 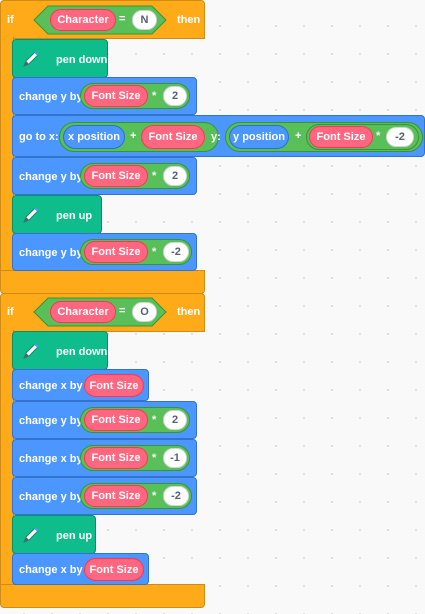 What do you see at coordinates (39, 137) in the screenshot?
I see `go-to-x-label: go to x:` at bounding box center [39, 137].